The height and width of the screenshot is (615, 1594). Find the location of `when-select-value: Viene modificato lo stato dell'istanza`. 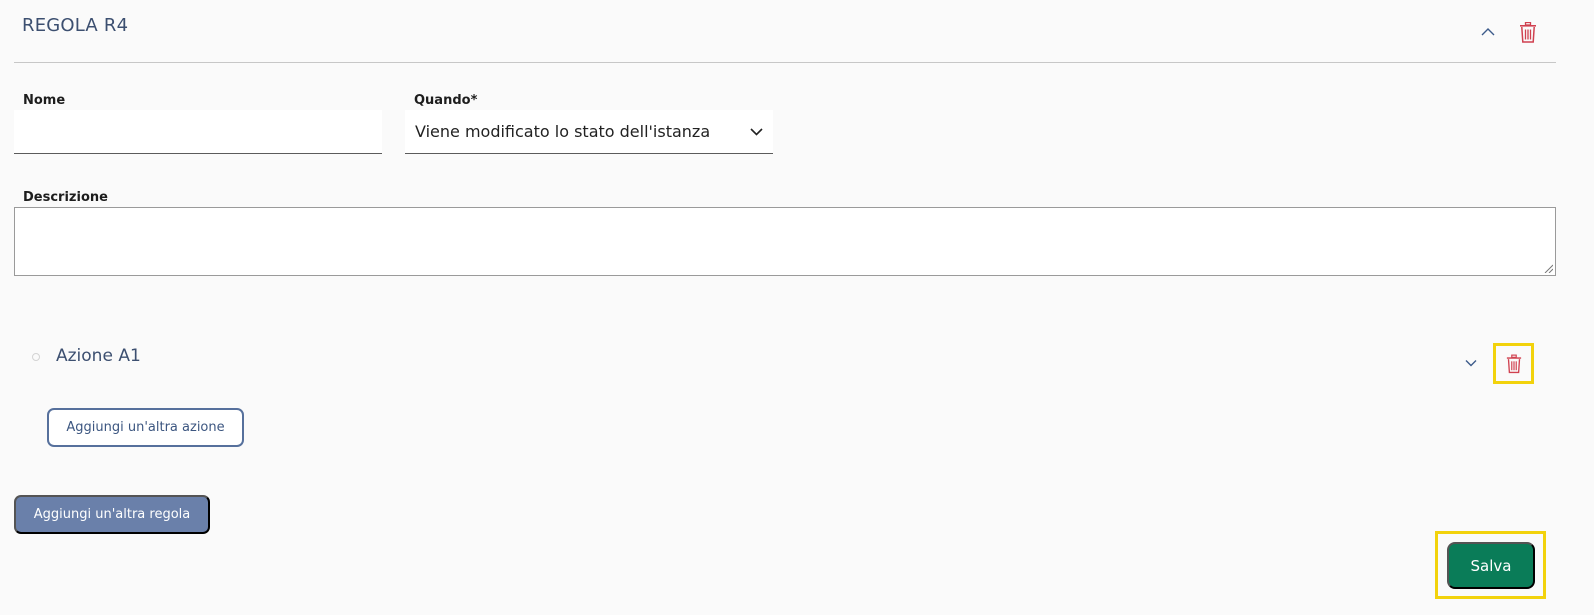

when-select-value: Viene modificato lo stato dell'istanza is located at coordinates (563, 131).